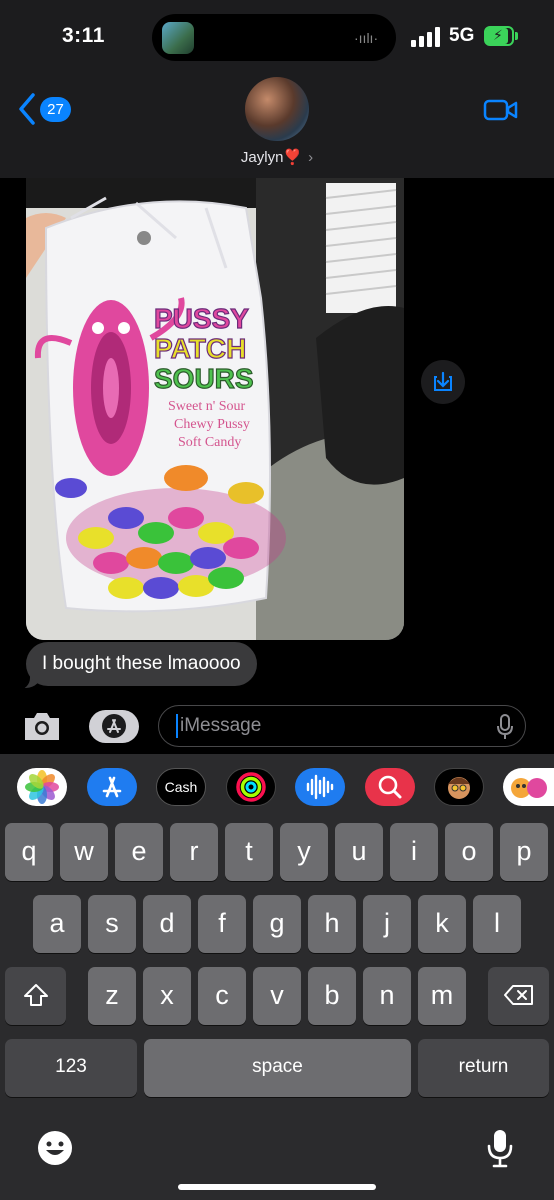 The image size is (554, 1200). Describe the element at coordinates (83, 35) in the screenshot. I see `status-time: 3:11` at that location.